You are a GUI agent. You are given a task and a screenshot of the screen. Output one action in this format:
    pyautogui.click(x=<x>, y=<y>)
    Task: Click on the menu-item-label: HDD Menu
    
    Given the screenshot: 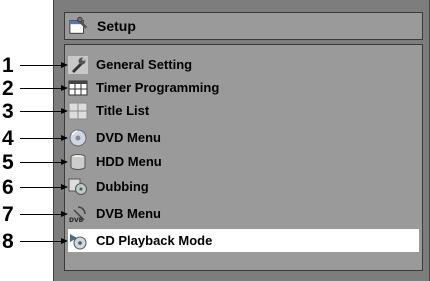 What is the action you would take?
    pyautogui.click(x=129, y=161)
    